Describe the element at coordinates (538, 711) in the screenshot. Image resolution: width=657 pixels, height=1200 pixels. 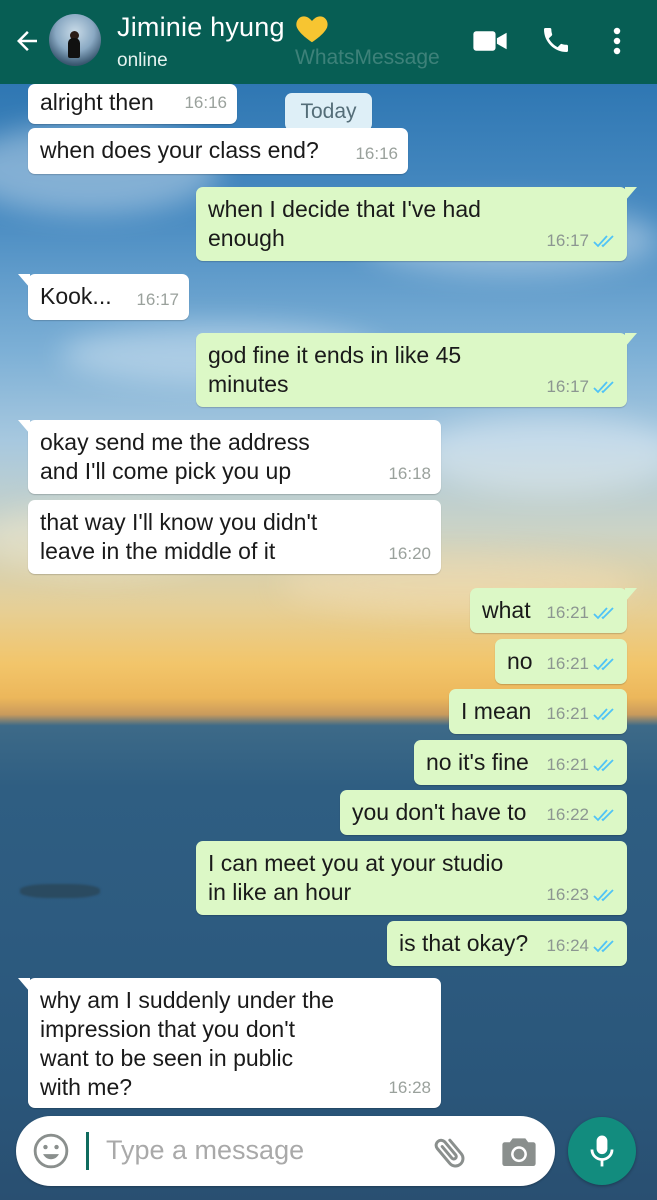
I see `message-bubble-outgoing: I mean 16:21` at that location.